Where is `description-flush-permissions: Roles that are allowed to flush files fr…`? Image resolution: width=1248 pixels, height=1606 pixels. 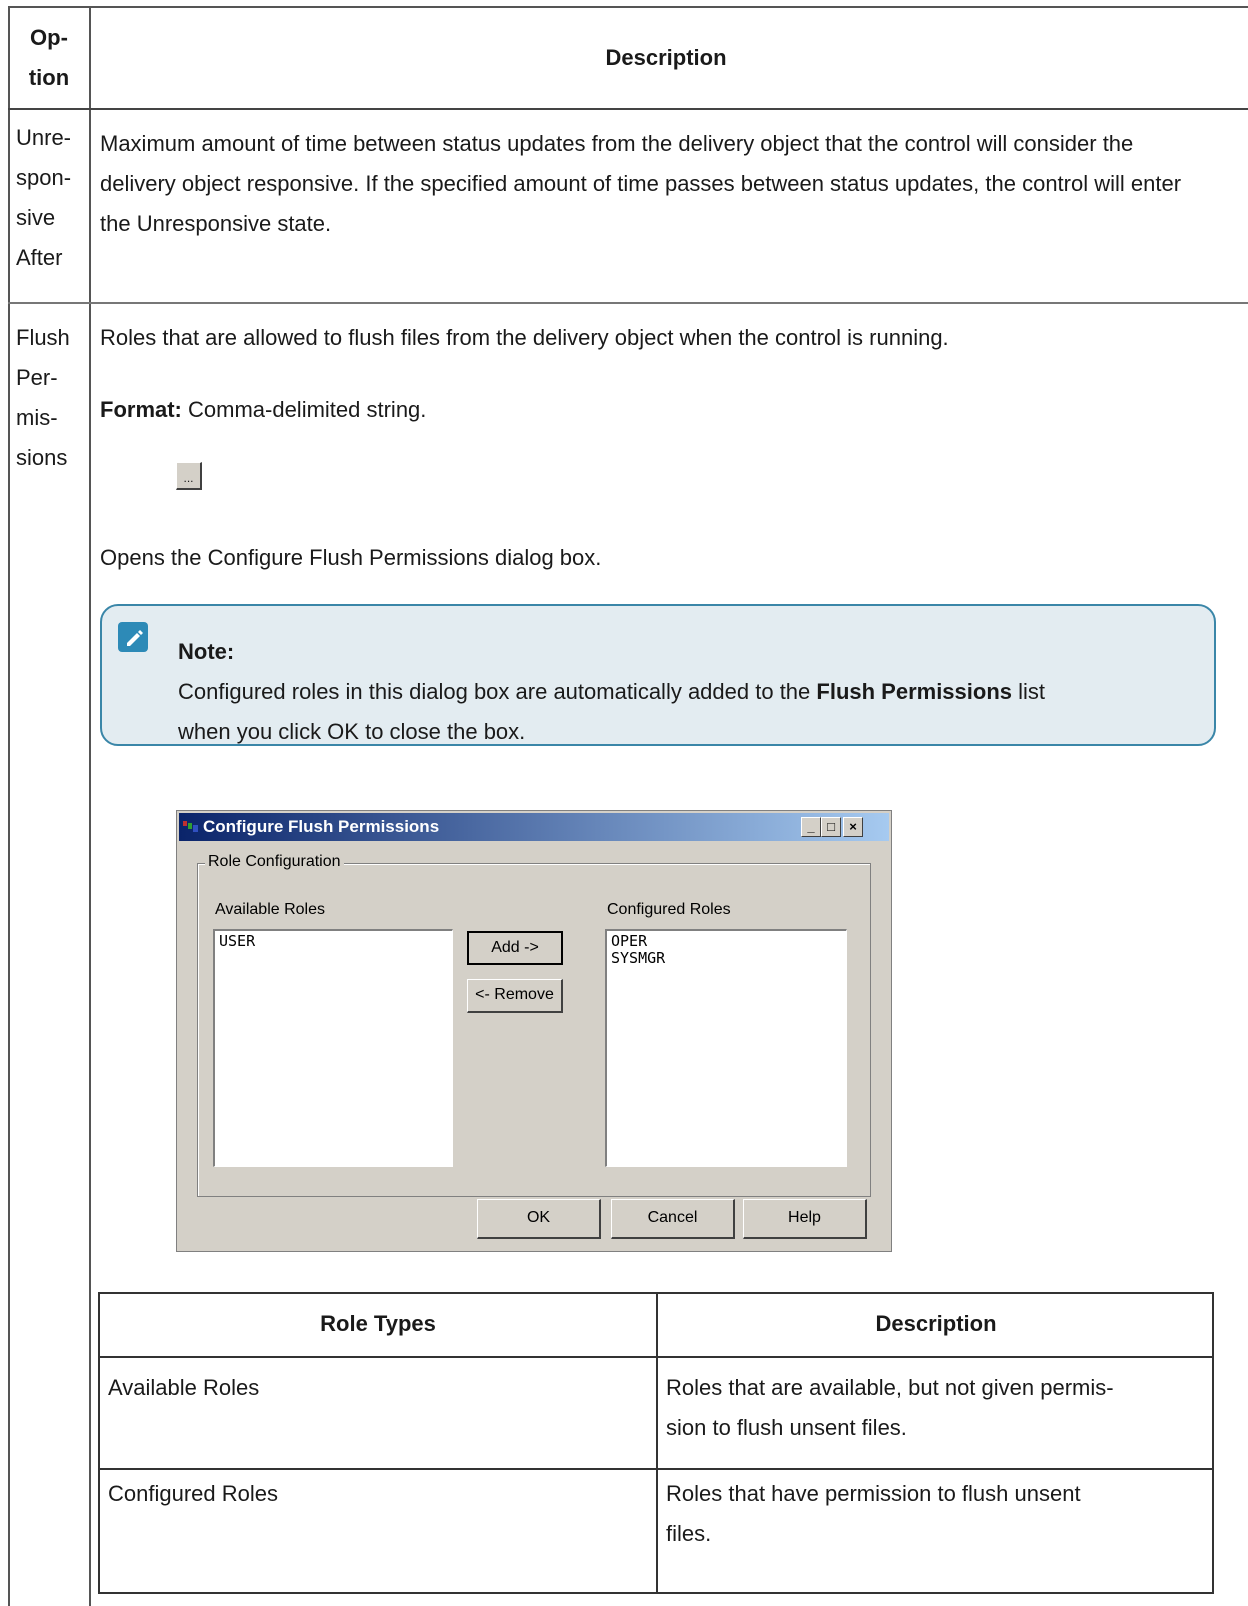 description-flush-permissions: Roles that are allowed to flush files fr… is located at coordinates (524, 337).